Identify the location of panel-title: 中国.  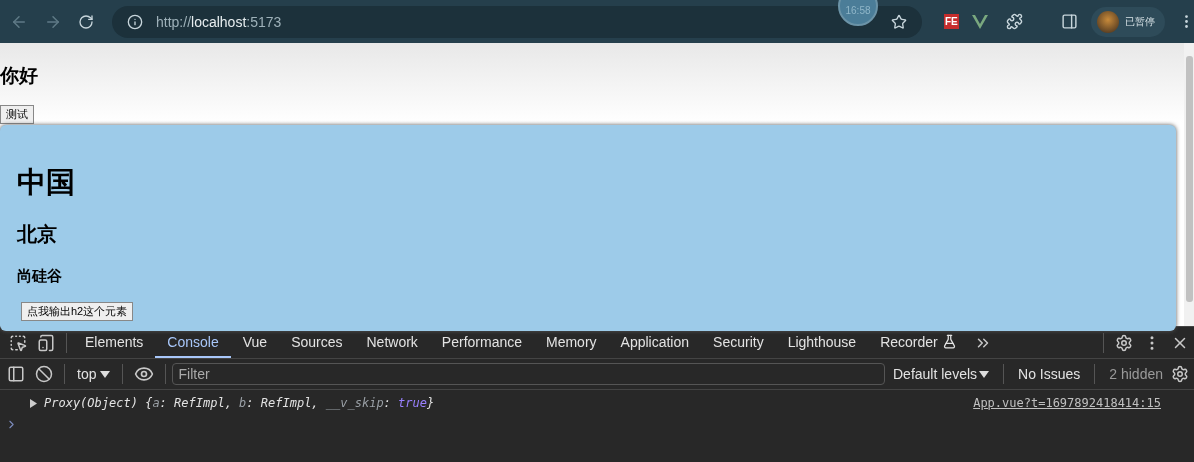
(46, 182).